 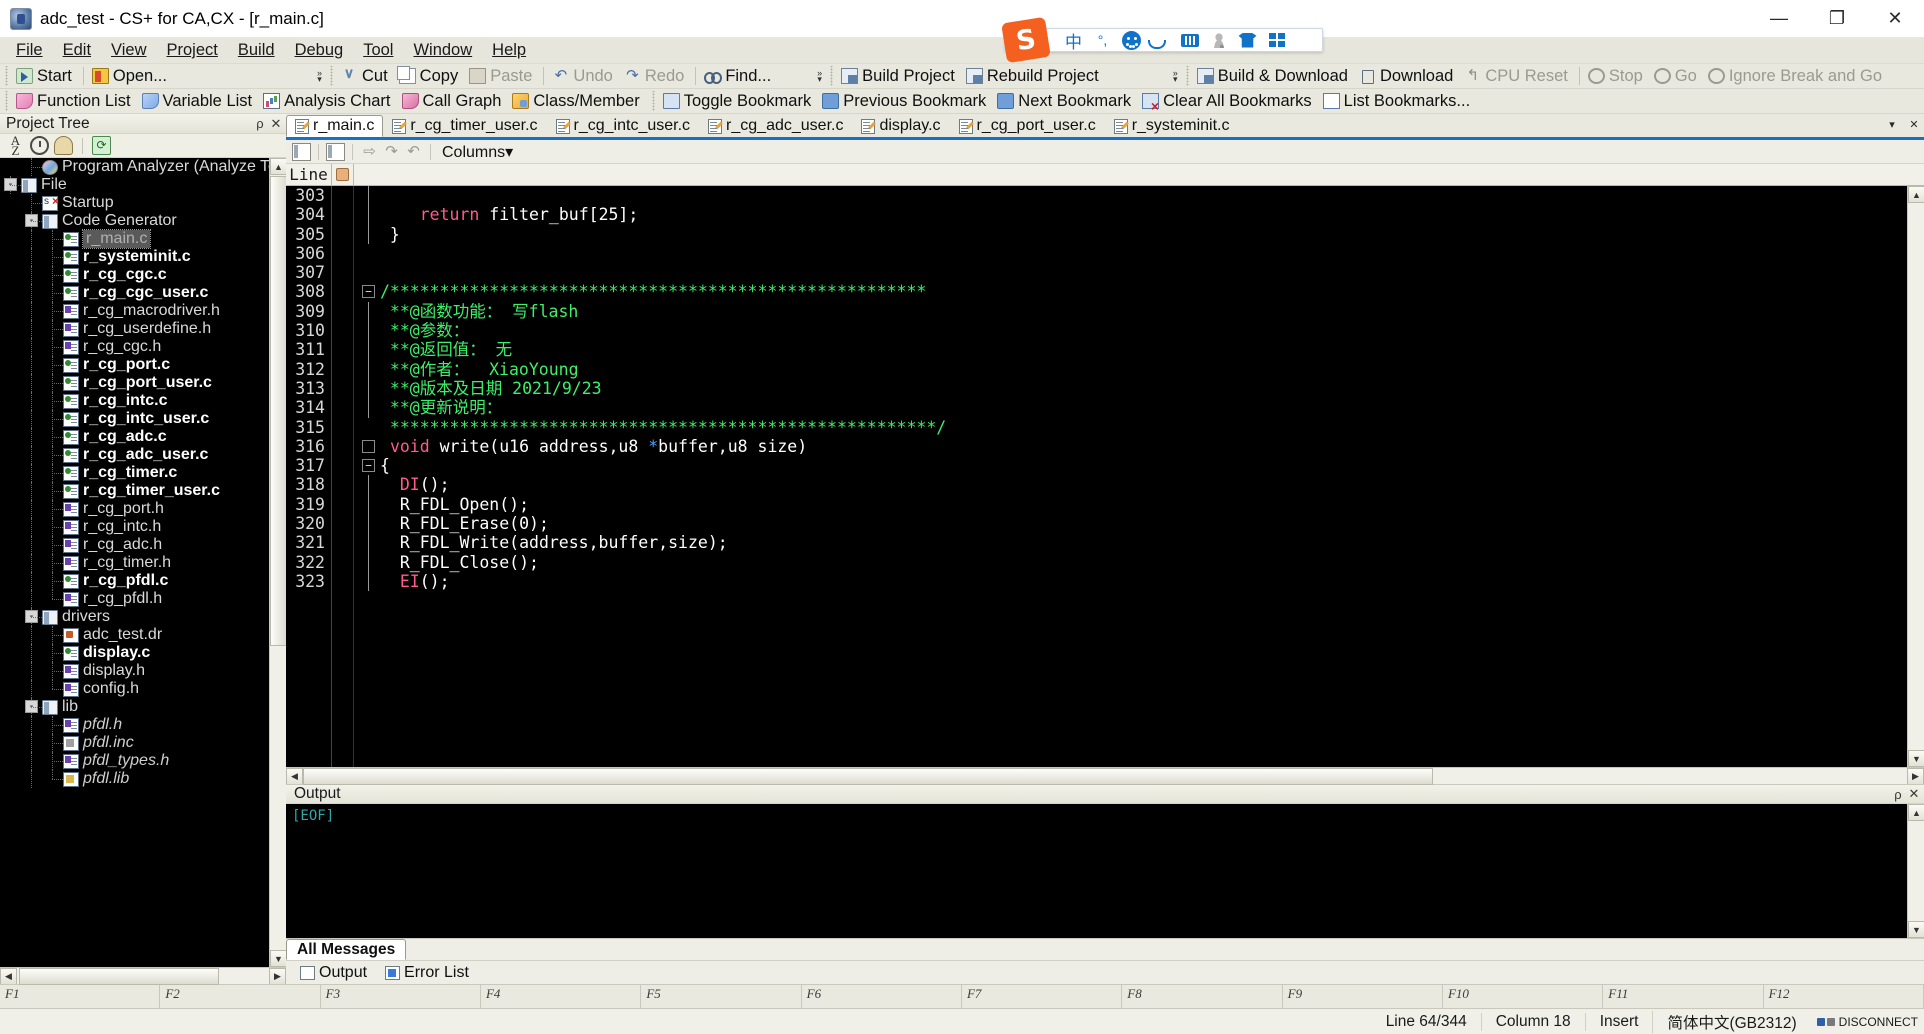 I want to click on previous-bookmark-button: Previous Bookmark, so click(x=905, y=101).